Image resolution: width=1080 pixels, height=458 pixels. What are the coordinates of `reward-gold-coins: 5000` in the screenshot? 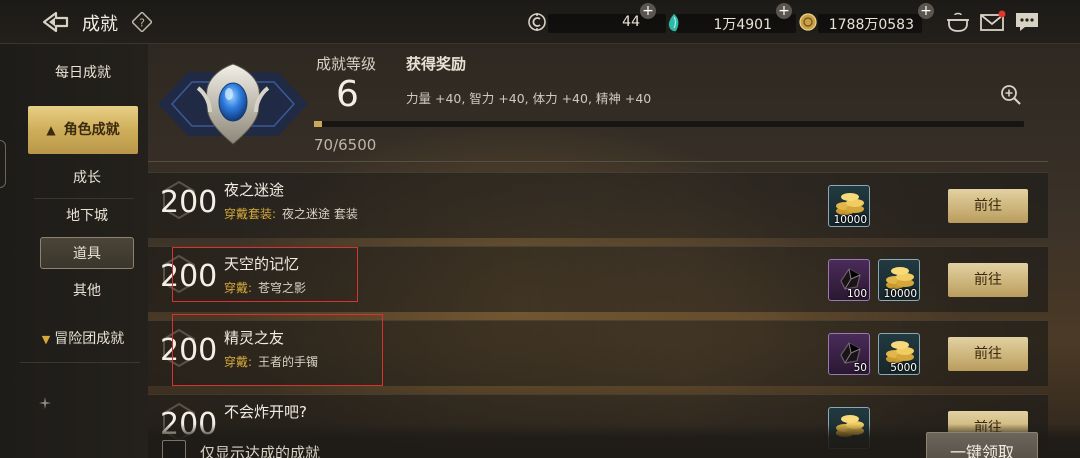 It's located at (899, 354).